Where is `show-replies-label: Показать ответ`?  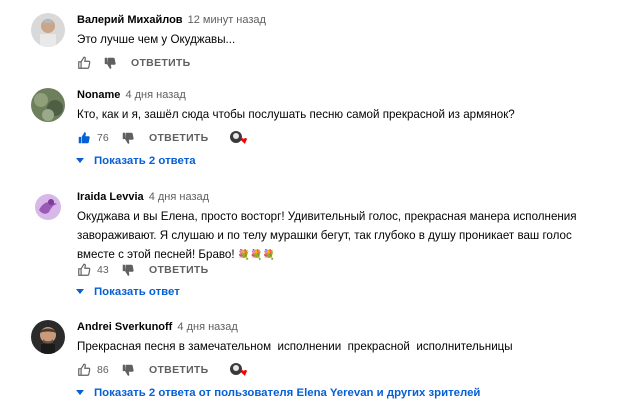 show-replies-label: Показать ответ is located at coordinates (137, 292).